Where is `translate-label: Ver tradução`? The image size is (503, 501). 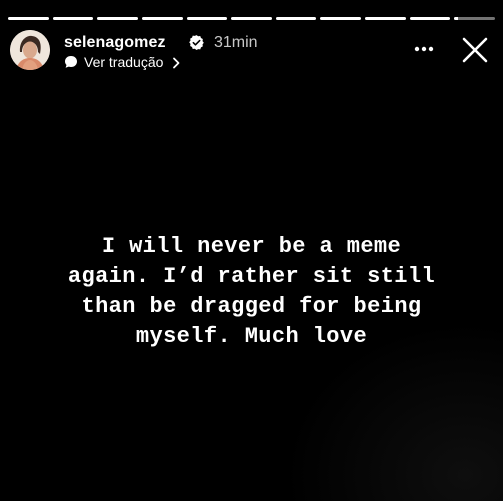
translate-label: Ver tradução is located at coordinates (124, 62).